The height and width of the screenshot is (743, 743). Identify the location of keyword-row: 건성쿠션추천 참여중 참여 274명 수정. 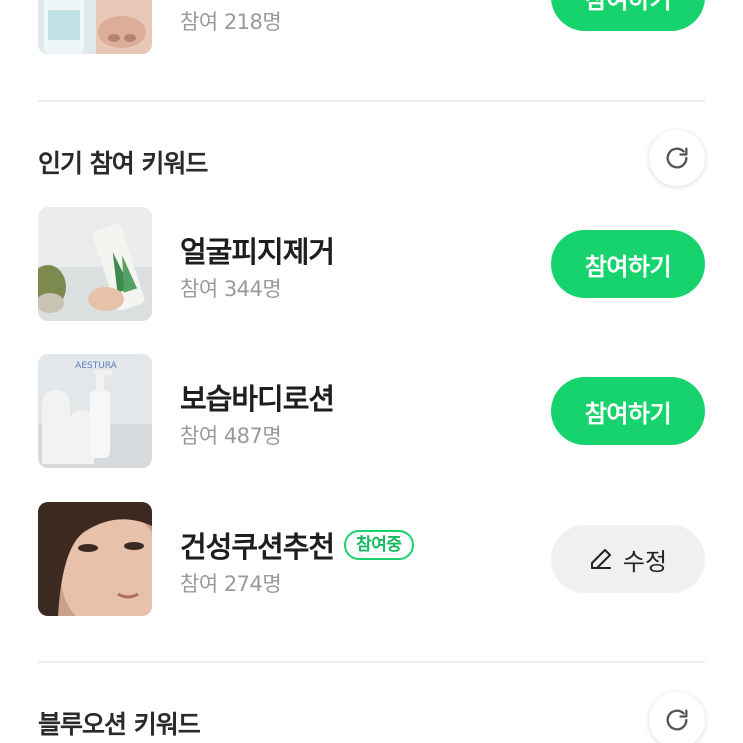
(371, 559).